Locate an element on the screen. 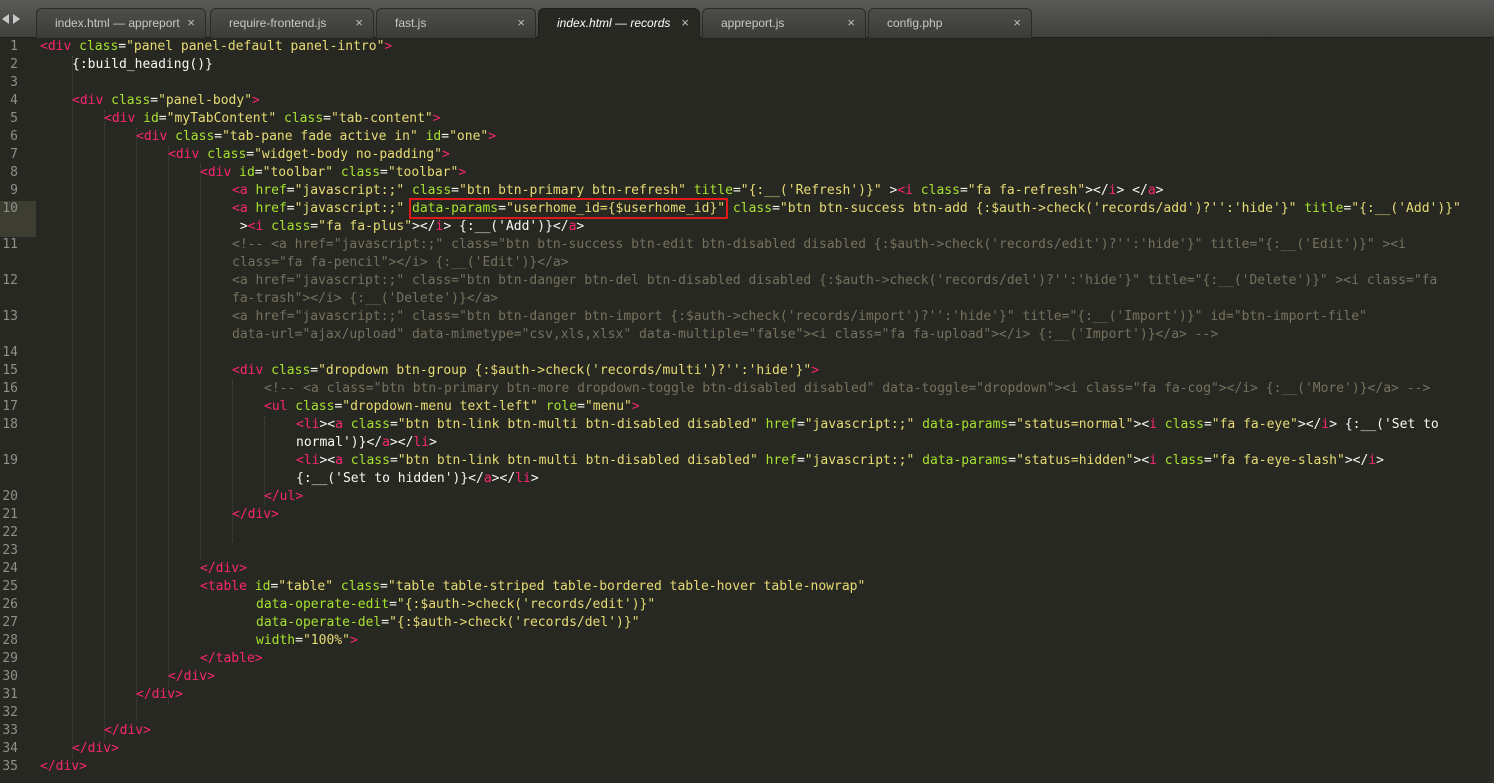 This screenshot has width=1494, height=783. tab-index-appreport: index.html — appreport × is located at coordinates (121, 23).